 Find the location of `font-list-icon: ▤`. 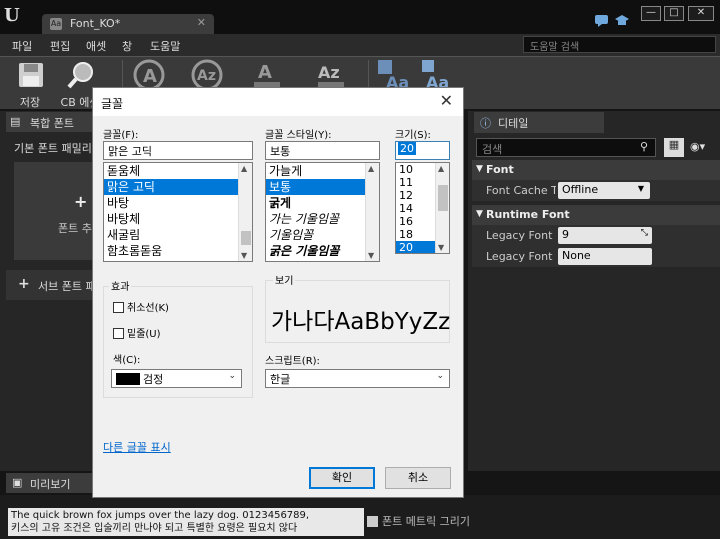

font-list-icon: ▤ is located at coordinates (15, 121).